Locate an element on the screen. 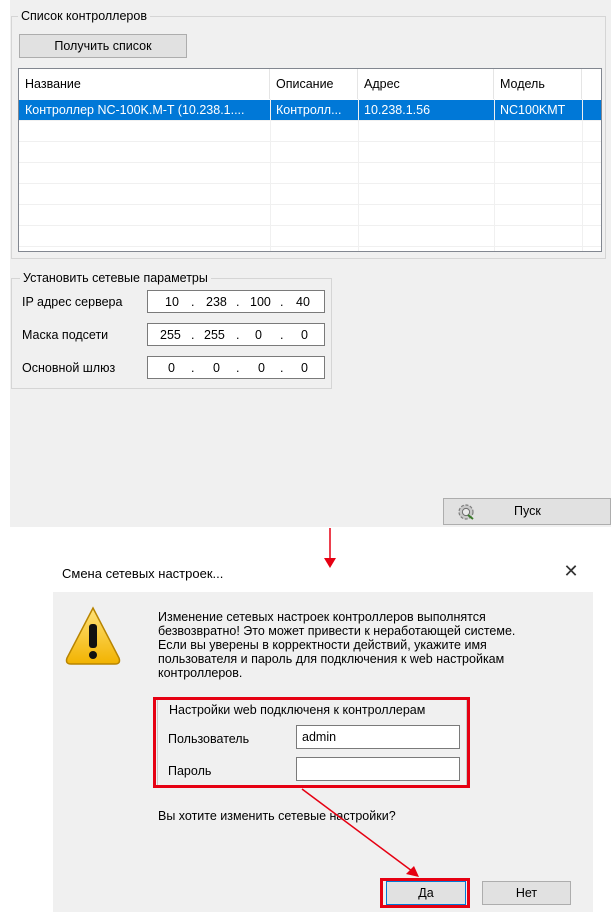 Image resolution: width=611 pixels, height=912 pixels. warning-icon is located at coordinates (93, 643).